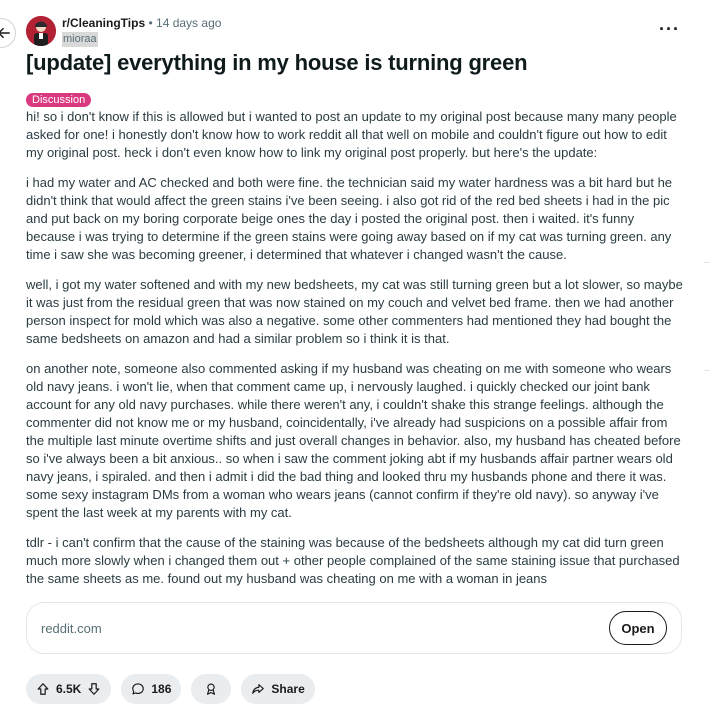  Describe the element at coordinates (5, 33) in the screenshot. I see `arrow-left-icon` at that location.